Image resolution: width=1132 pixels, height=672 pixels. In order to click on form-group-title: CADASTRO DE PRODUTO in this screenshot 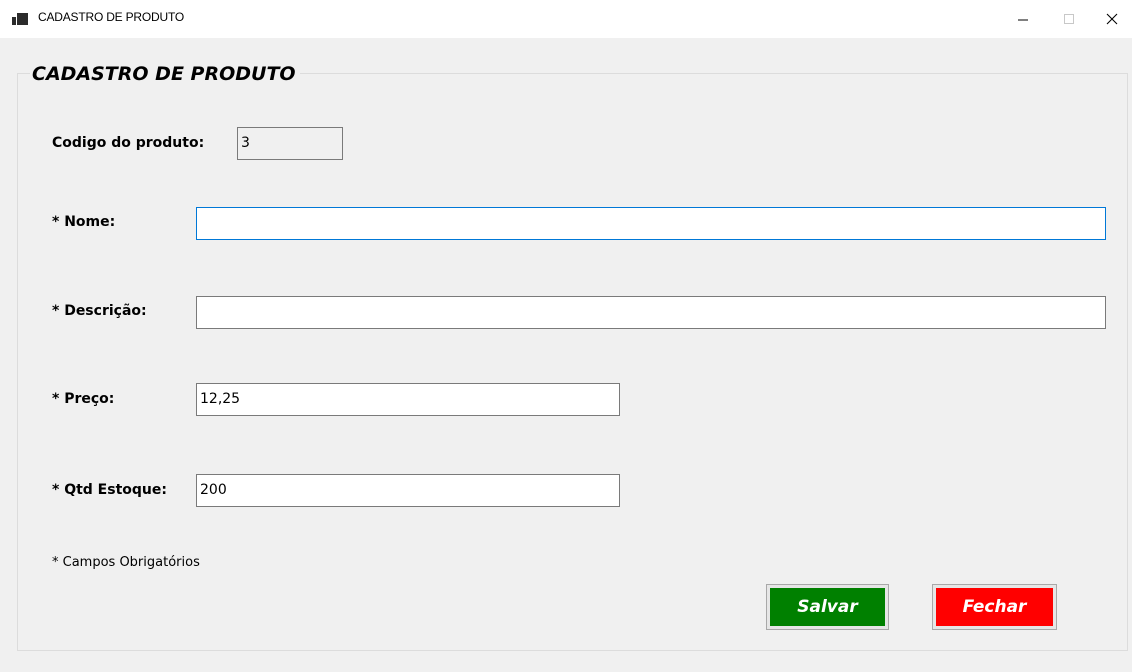, I will do `click(165, 74)`.